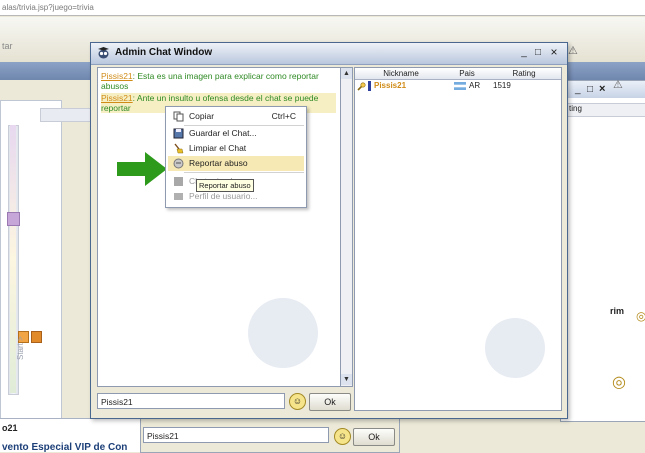 The width and height of the screenshot is (645, 453). I want to click on menu-item-clear-chat: Limpiar el Chat, so click(236, 148).